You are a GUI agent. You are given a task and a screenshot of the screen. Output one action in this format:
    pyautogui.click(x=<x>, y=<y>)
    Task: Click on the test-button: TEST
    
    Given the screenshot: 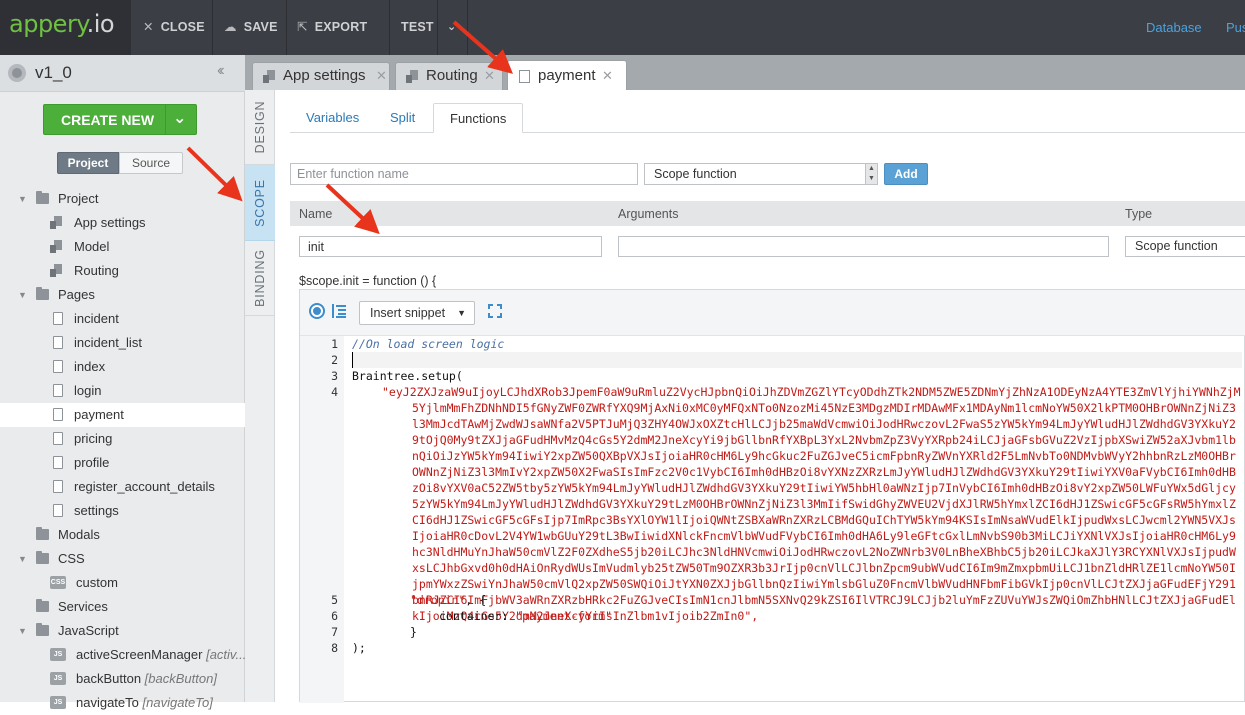 What is the action you would take?
    pyautogui.click(x=417, y=27)
    